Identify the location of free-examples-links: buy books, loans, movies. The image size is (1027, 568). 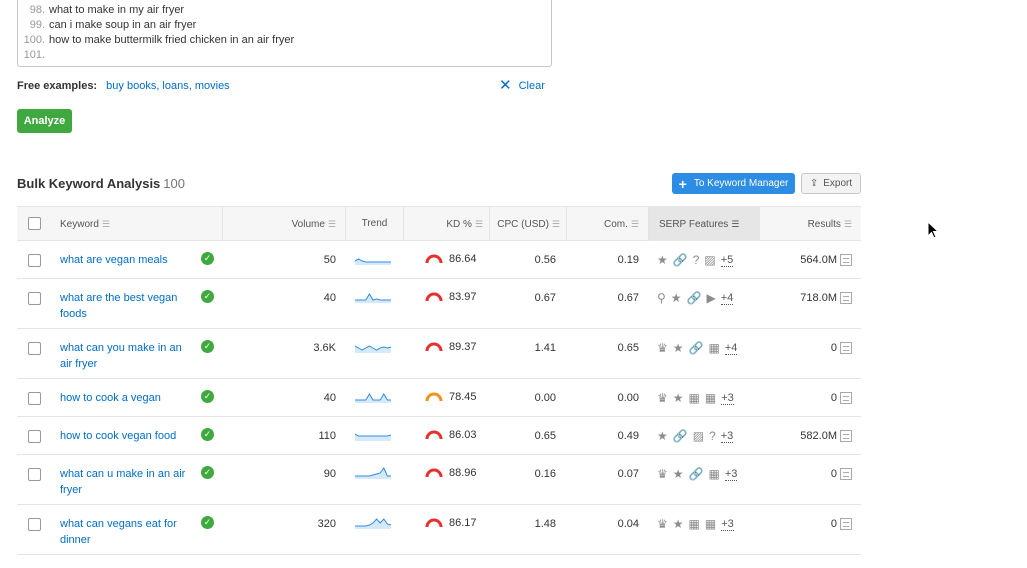
(168, 86).